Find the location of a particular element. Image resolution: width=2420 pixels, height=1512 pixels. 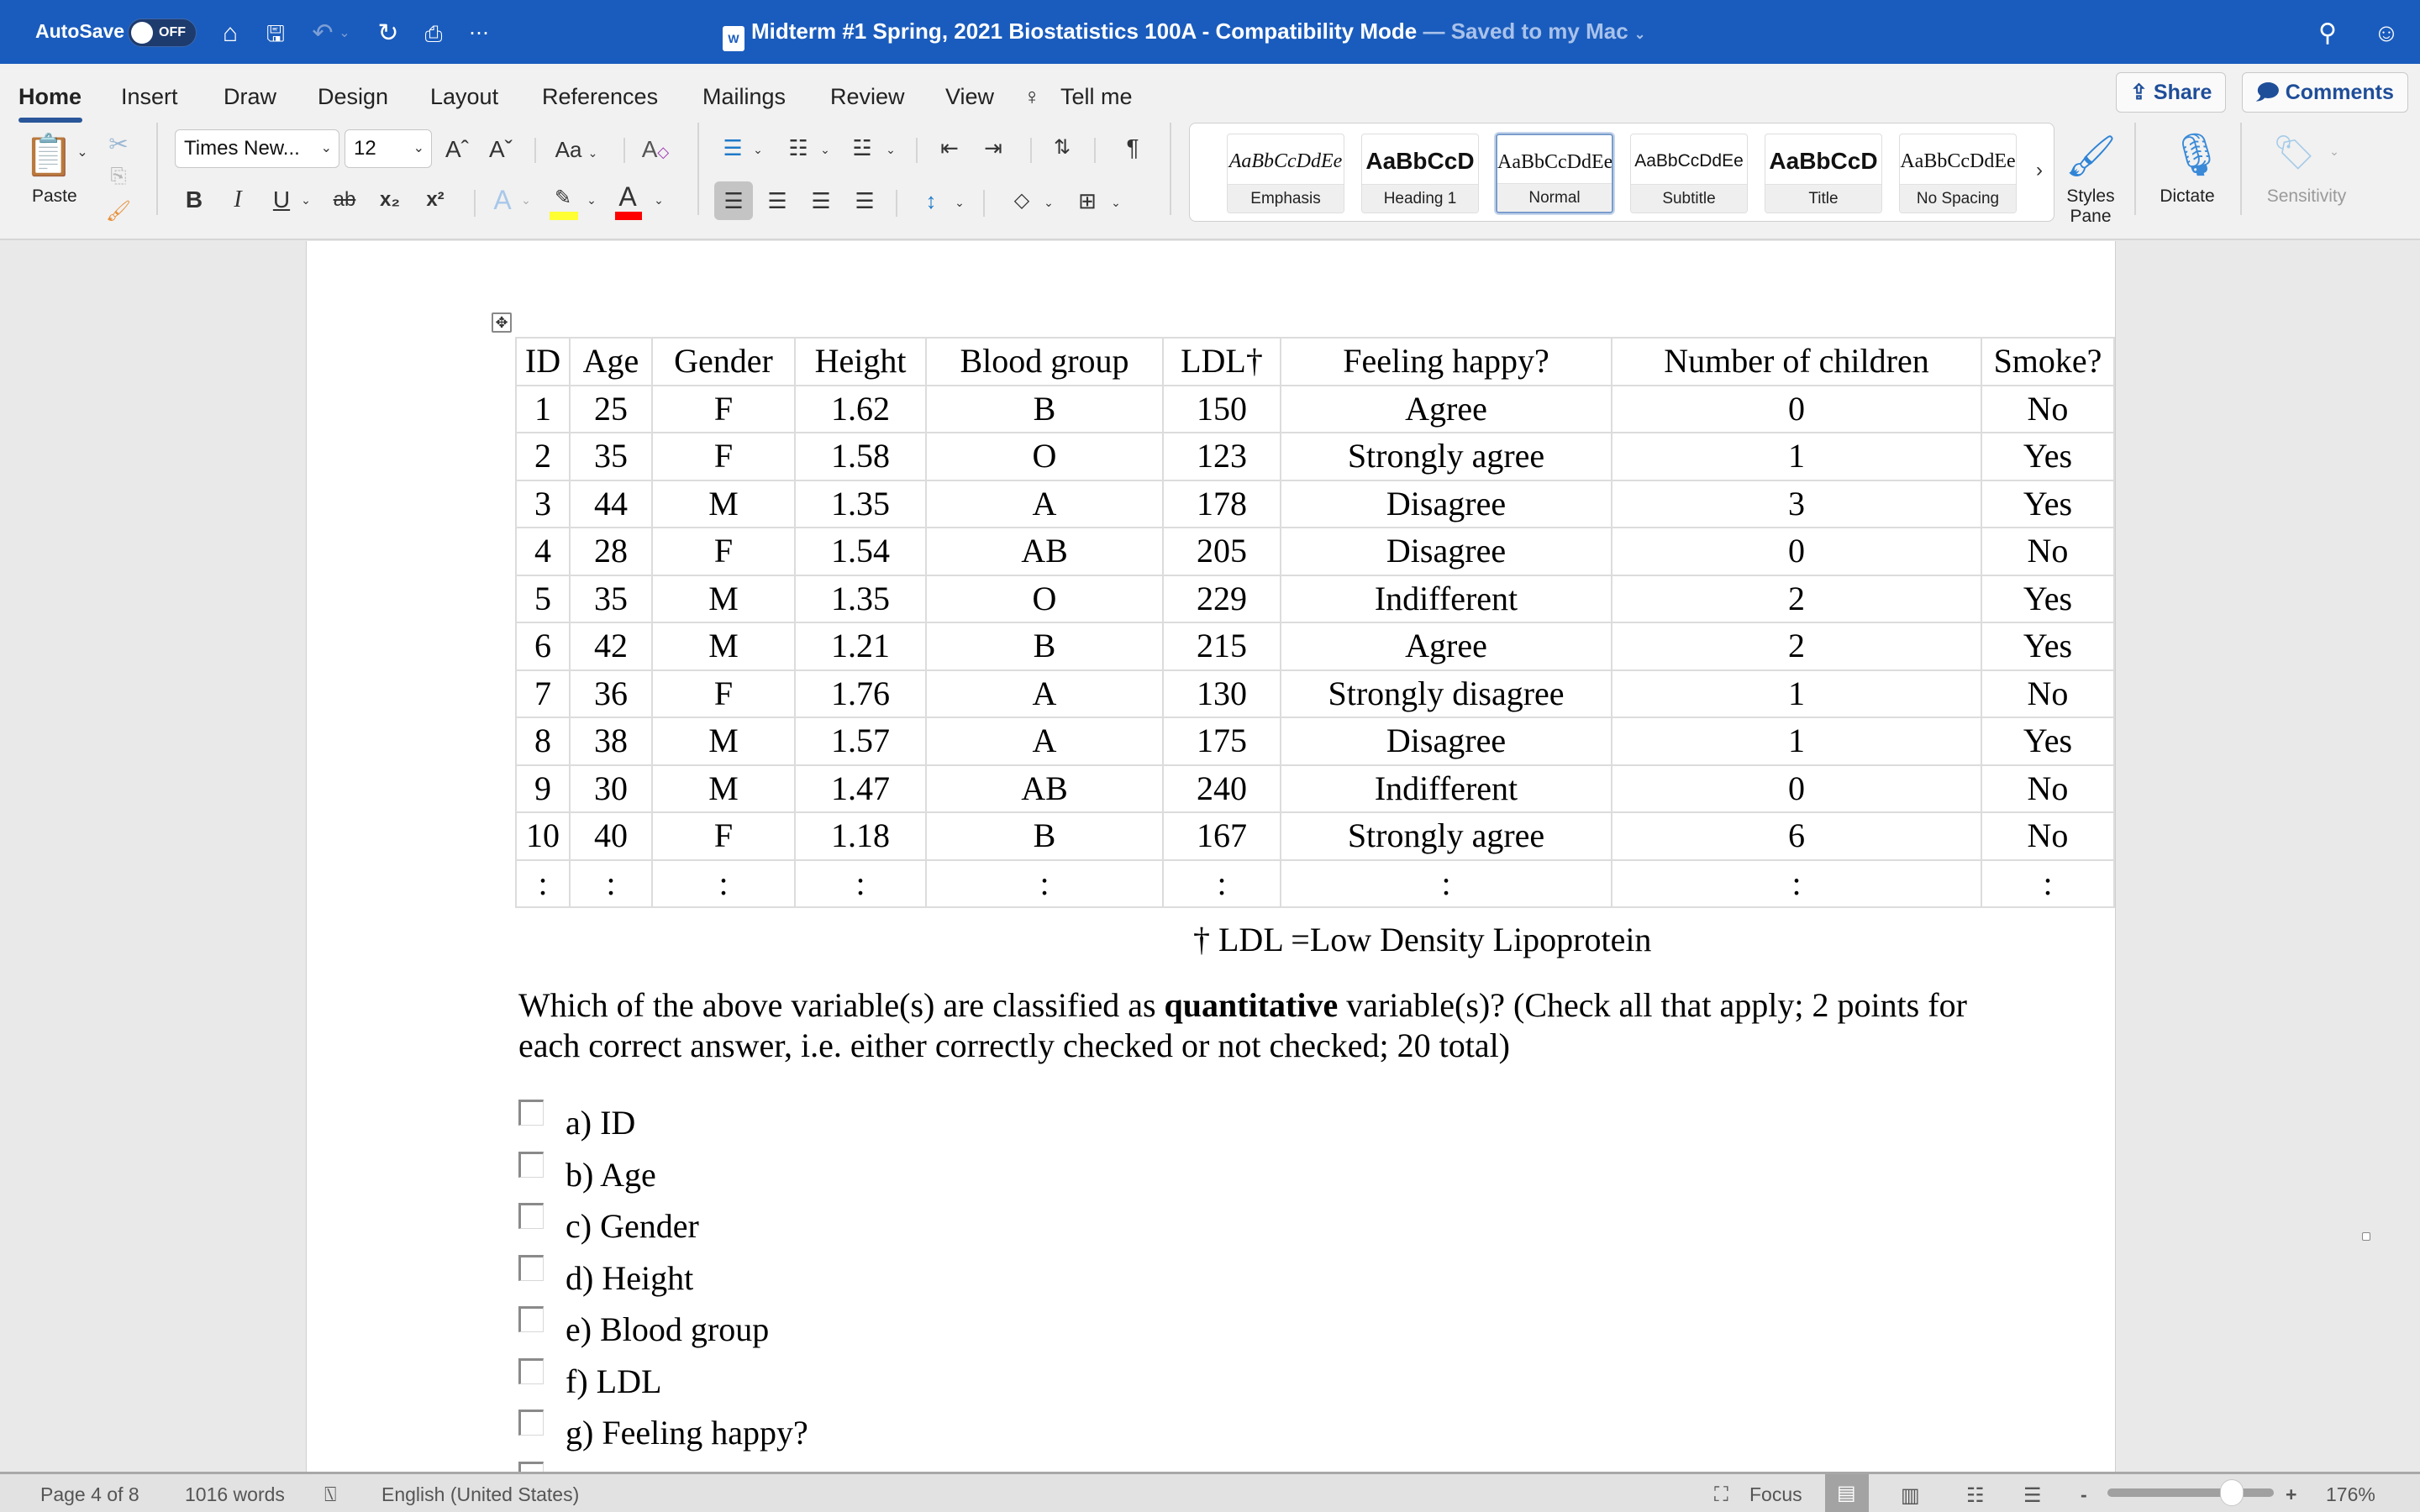

table-cell: 38 is located at coordinates (611, 741).